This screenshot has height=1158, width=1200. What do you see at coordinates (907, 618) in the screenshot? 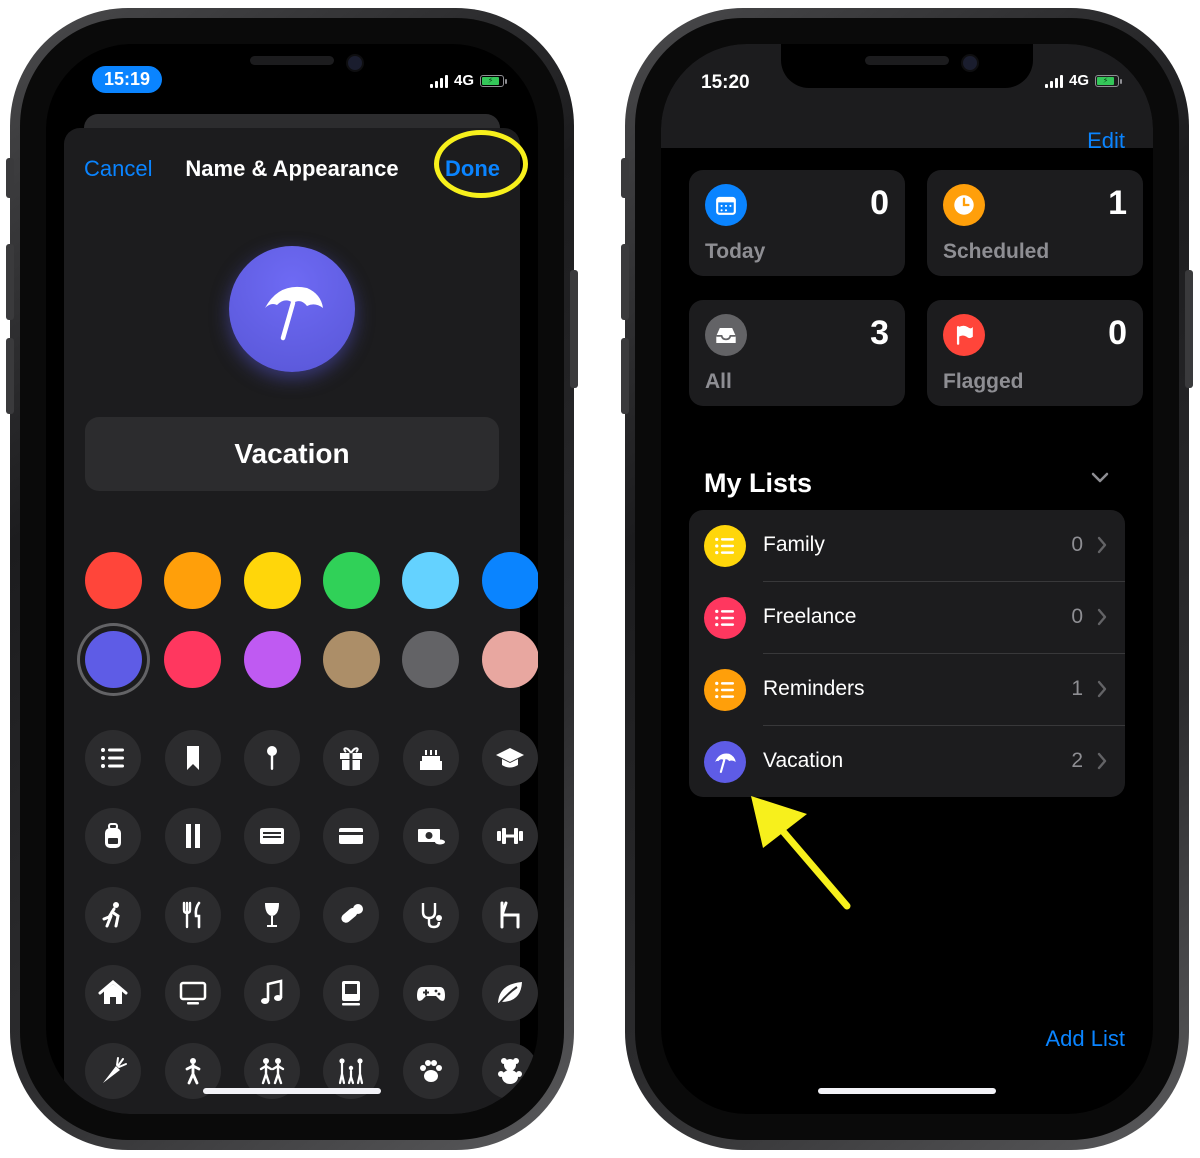
I see `list-row-freelance: Freelance 0` at bounding box center [907, 618].